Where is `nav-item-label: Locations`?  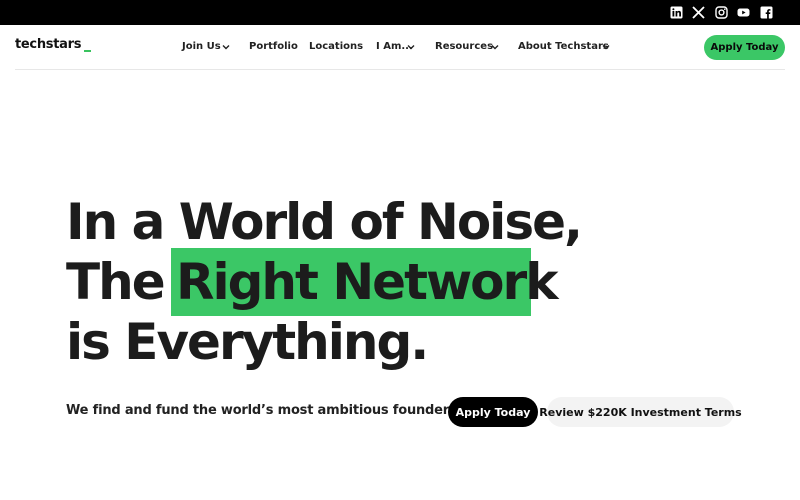 nav-item-label: Locations is located at coordinates (336, 46).